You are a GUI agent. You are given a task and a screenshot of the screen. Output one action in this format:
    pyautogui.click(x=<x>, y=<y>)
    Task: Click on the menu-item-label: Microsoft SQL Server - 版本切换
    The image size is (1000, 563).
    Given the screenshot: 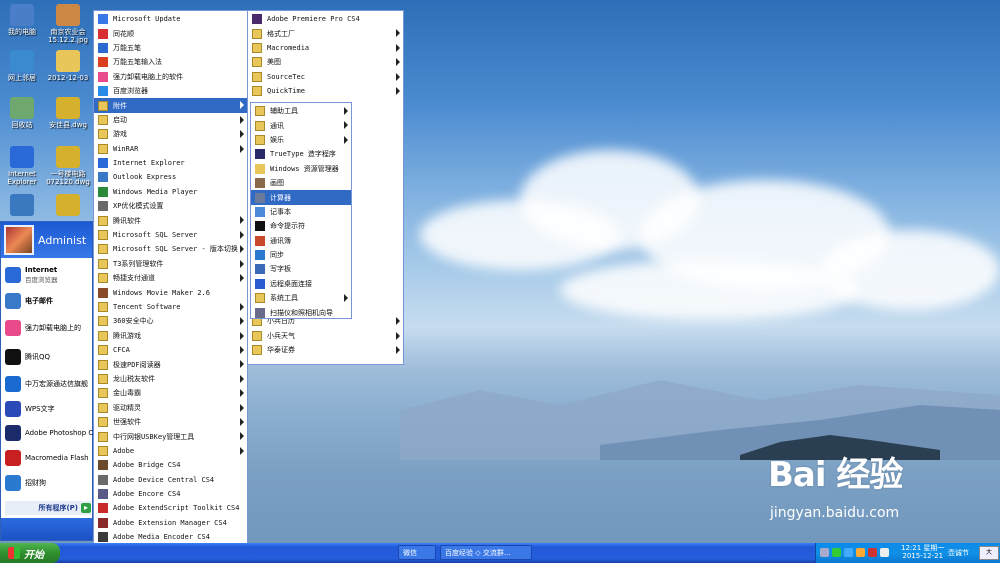 What is the action you would take?
    pyautogui.click(x=175, y=249)
    